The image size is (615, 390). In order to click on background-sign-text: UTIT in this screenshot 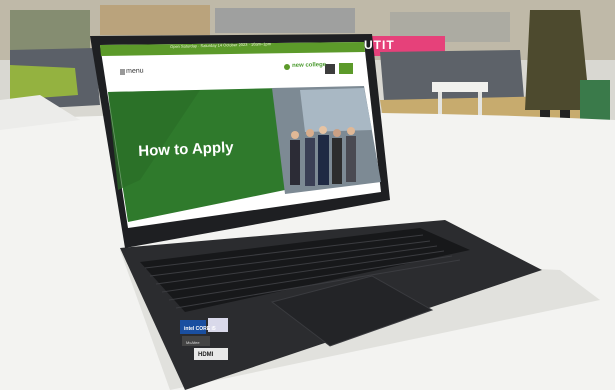, I will do `click(379, 45)`.